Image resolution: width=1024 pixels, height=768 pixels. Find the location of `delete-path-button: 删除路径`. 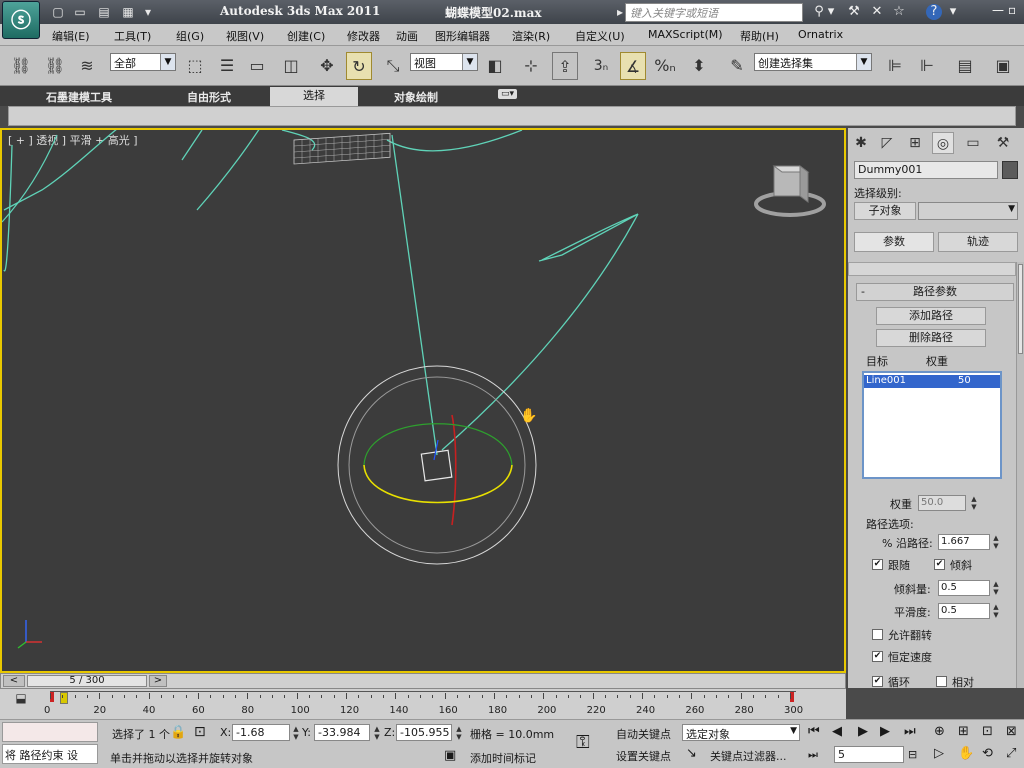

delete-path-button: 删除路径 is located at coordinates (931, 338).